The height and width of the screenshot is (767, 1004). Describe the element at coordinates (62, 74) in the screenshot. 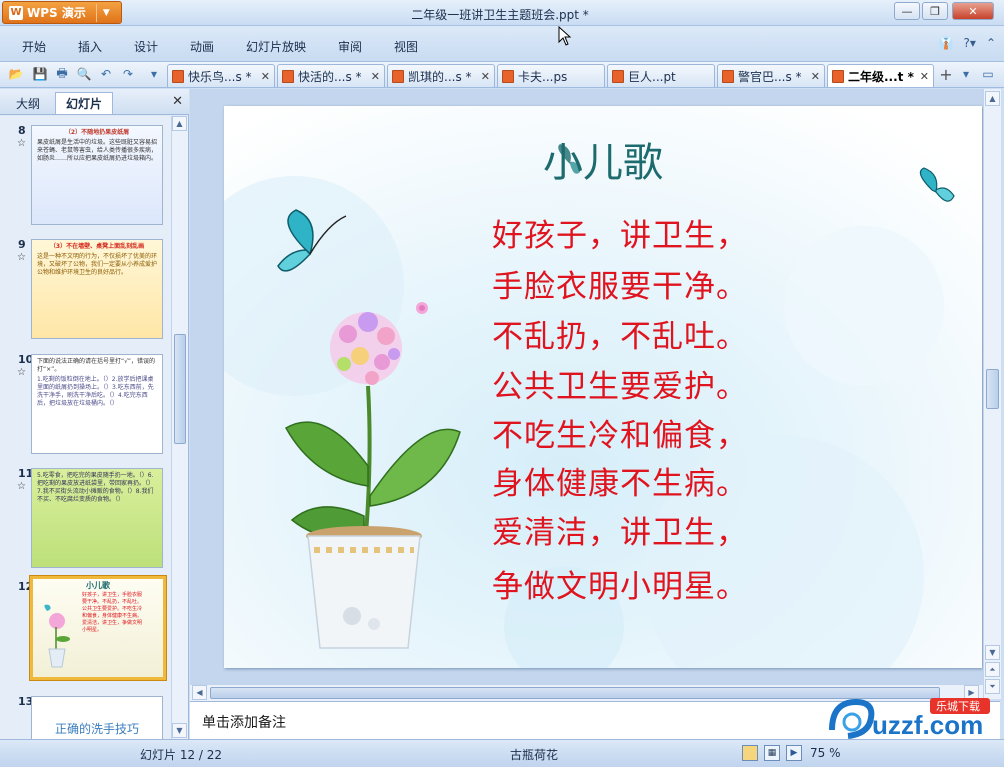

I see `print-icon: 🖶` at that location.